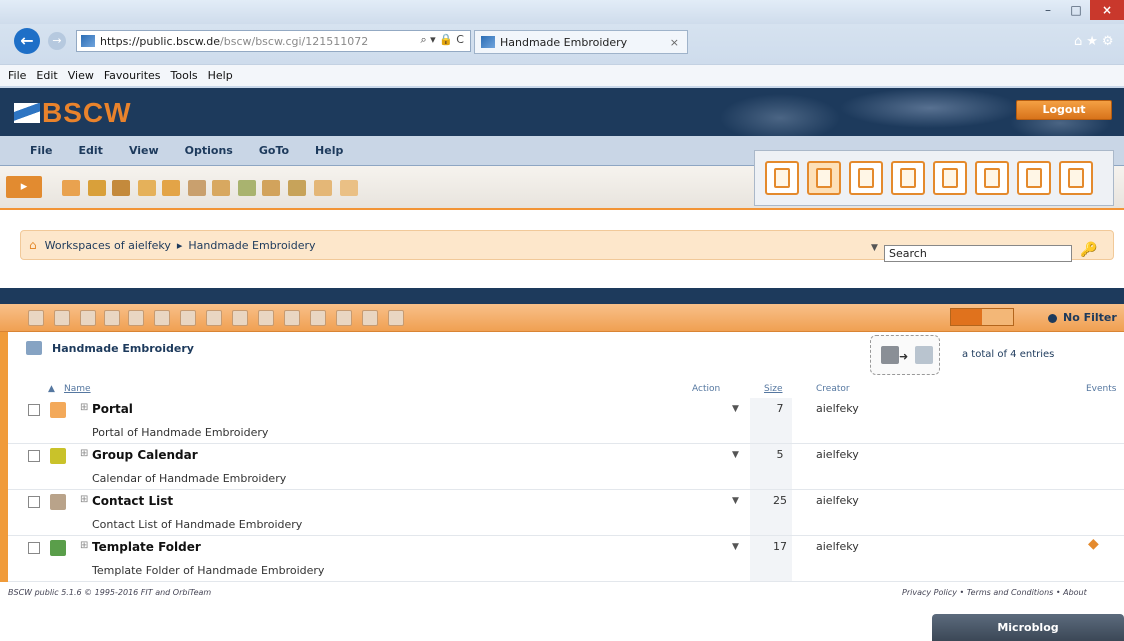  I want to click on sort-arrow-icon: ▲, so click(51, 389).